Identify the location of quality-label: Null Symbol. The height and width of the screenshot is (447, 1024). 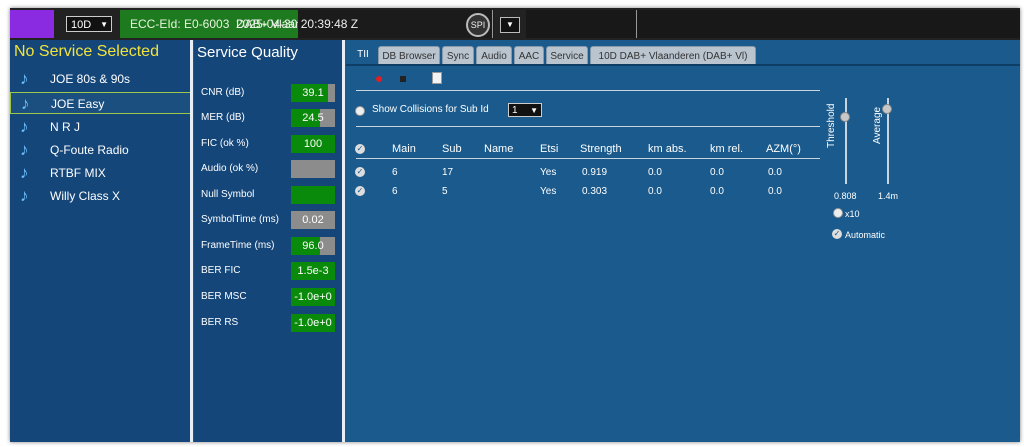
(228, 194).